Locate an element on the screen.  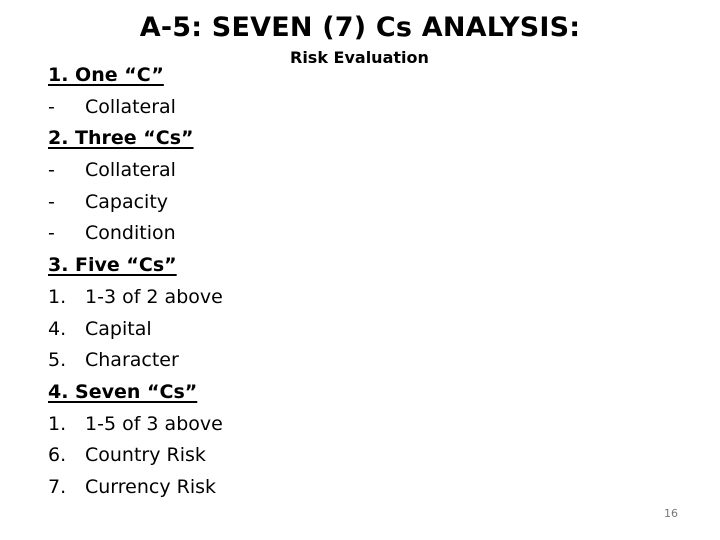
list-item: 1. 1-3 of 2 above is located at coordinates (135, 298).